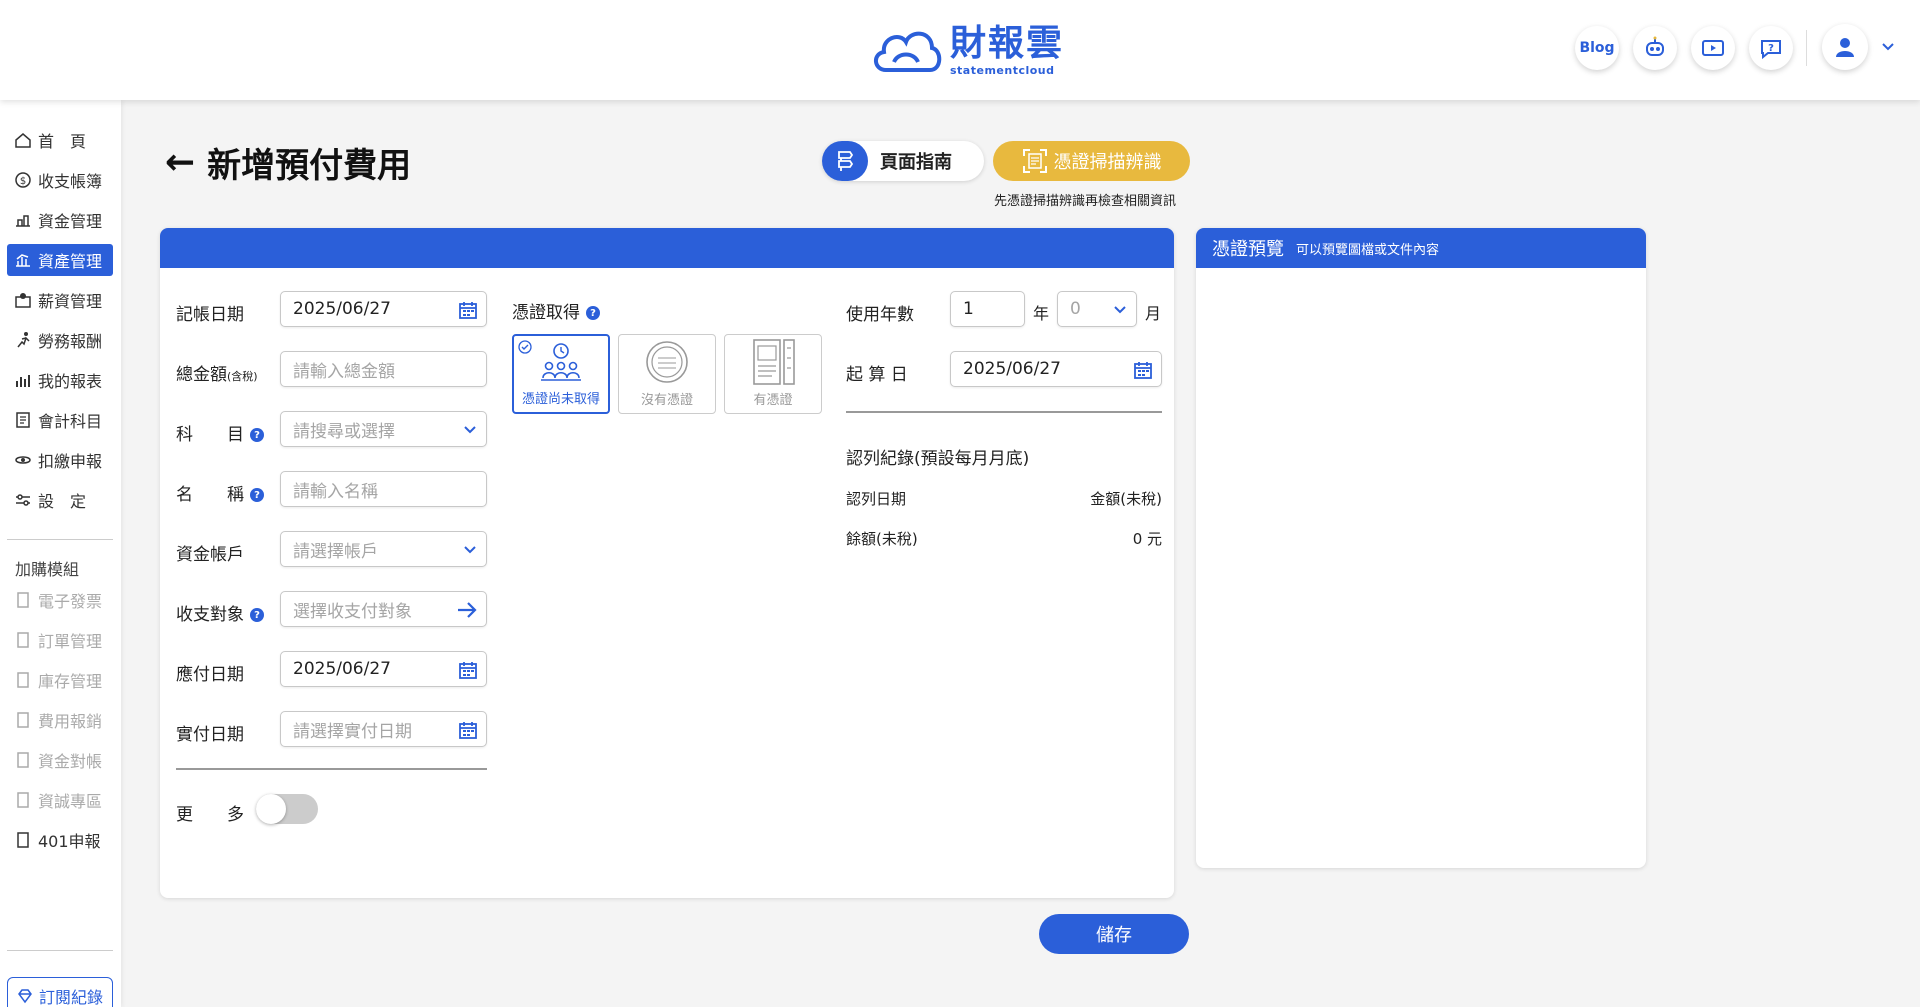 The image size is (1920, 1007). Describe the element at coordinates (70, 381) in the screenshot. I see `sidebar-item-label: 我的報表` at that location.